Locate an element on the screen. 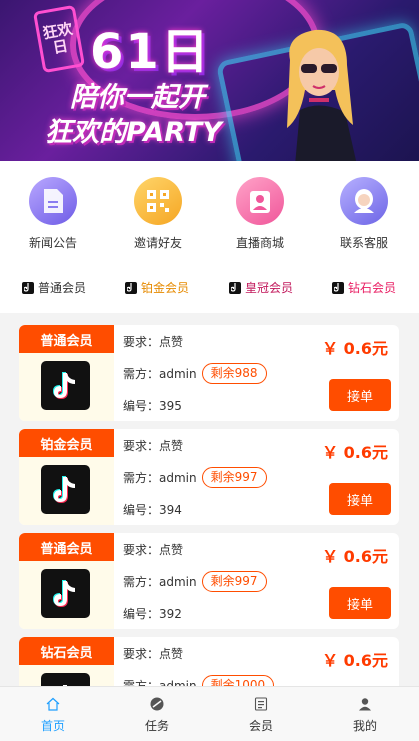 This screenshot has height=741, width=419. qr-code-icon is located at coordinates (158, 201).